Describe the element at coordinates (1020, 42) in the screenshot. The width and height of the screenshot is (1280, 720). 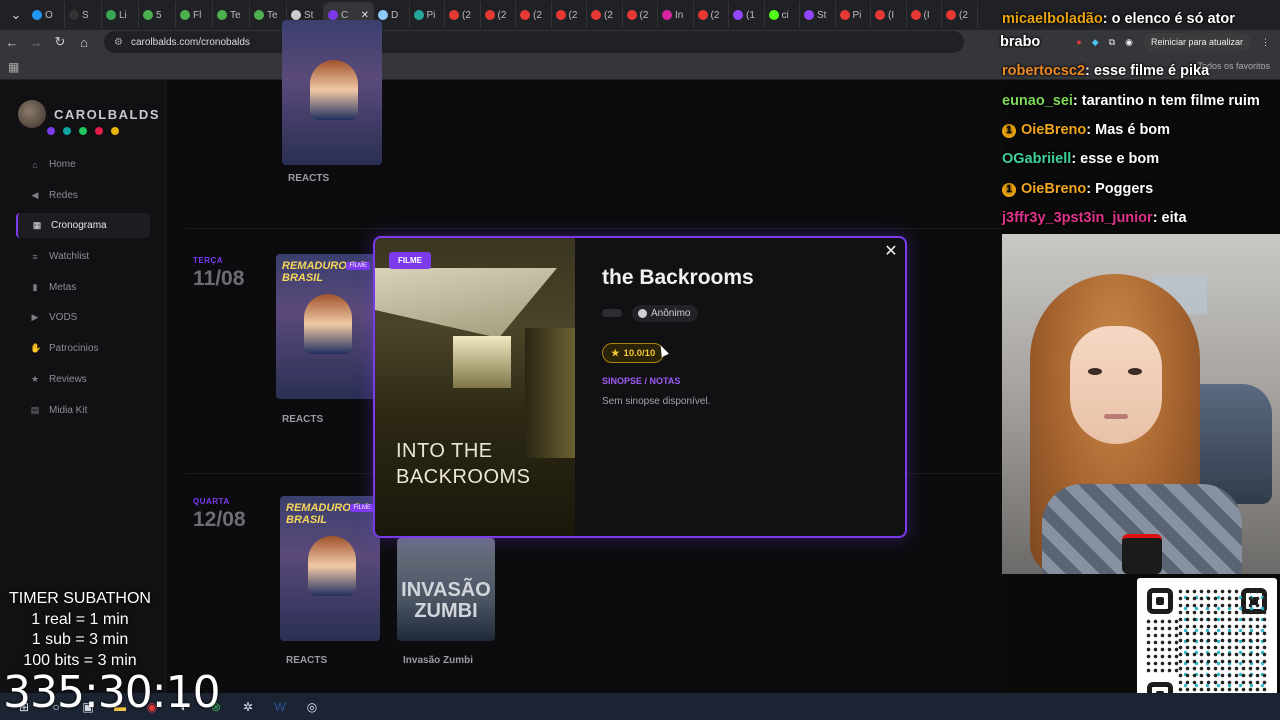
I see `chat-text: brabo` at that location.